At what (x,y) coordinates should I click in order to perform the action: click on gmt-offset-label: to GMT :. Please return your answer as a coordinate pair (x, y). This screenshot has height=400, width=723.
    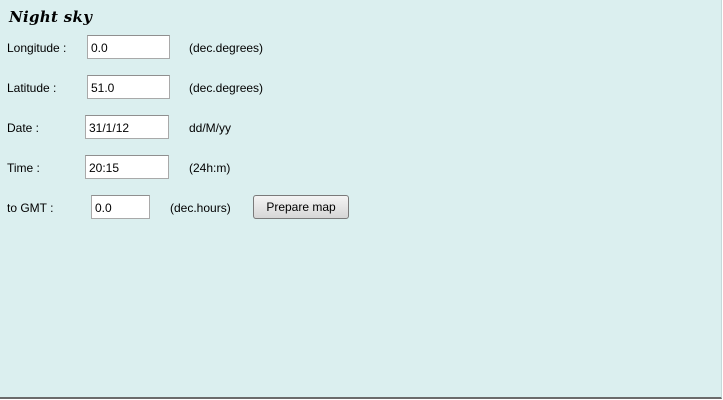
    Looking at the image, I should click on (30, 208).